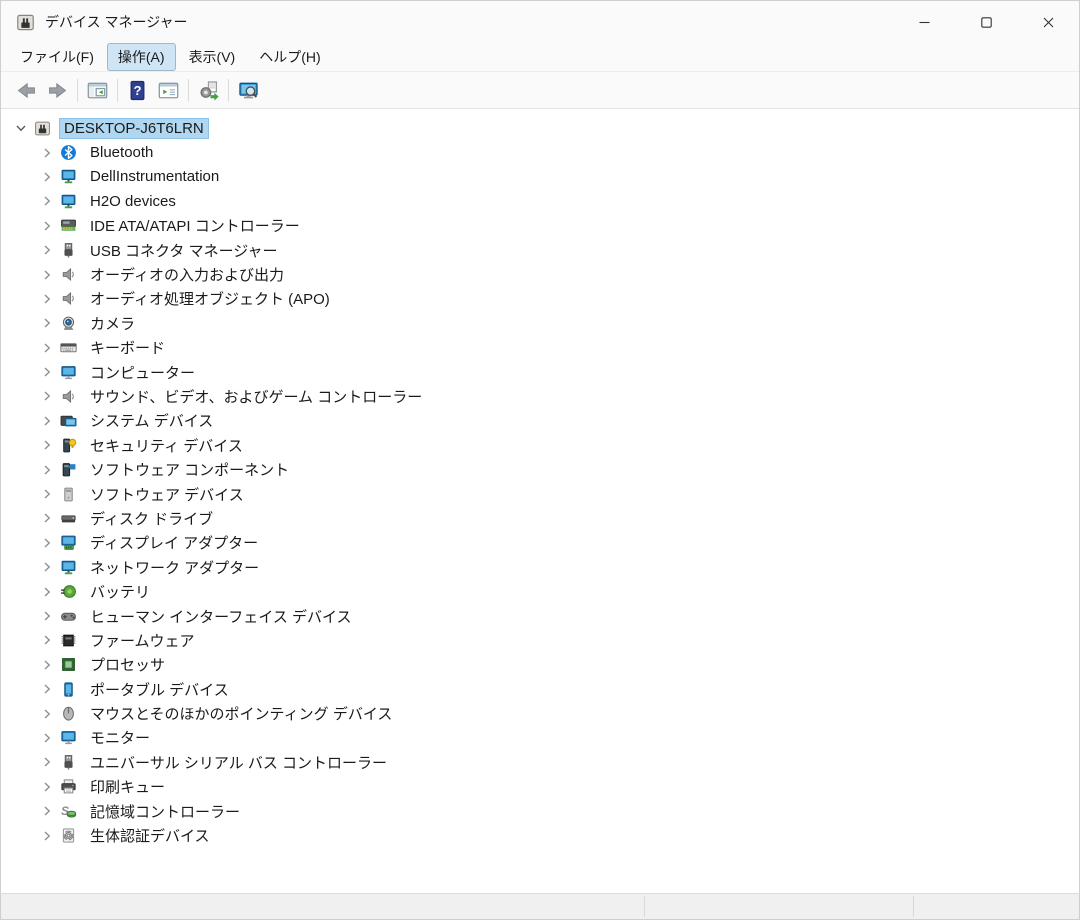  Describe the element at coordinates (142, 372) in the screenshot. I see `tree-item-label: コンピューター` at that location.